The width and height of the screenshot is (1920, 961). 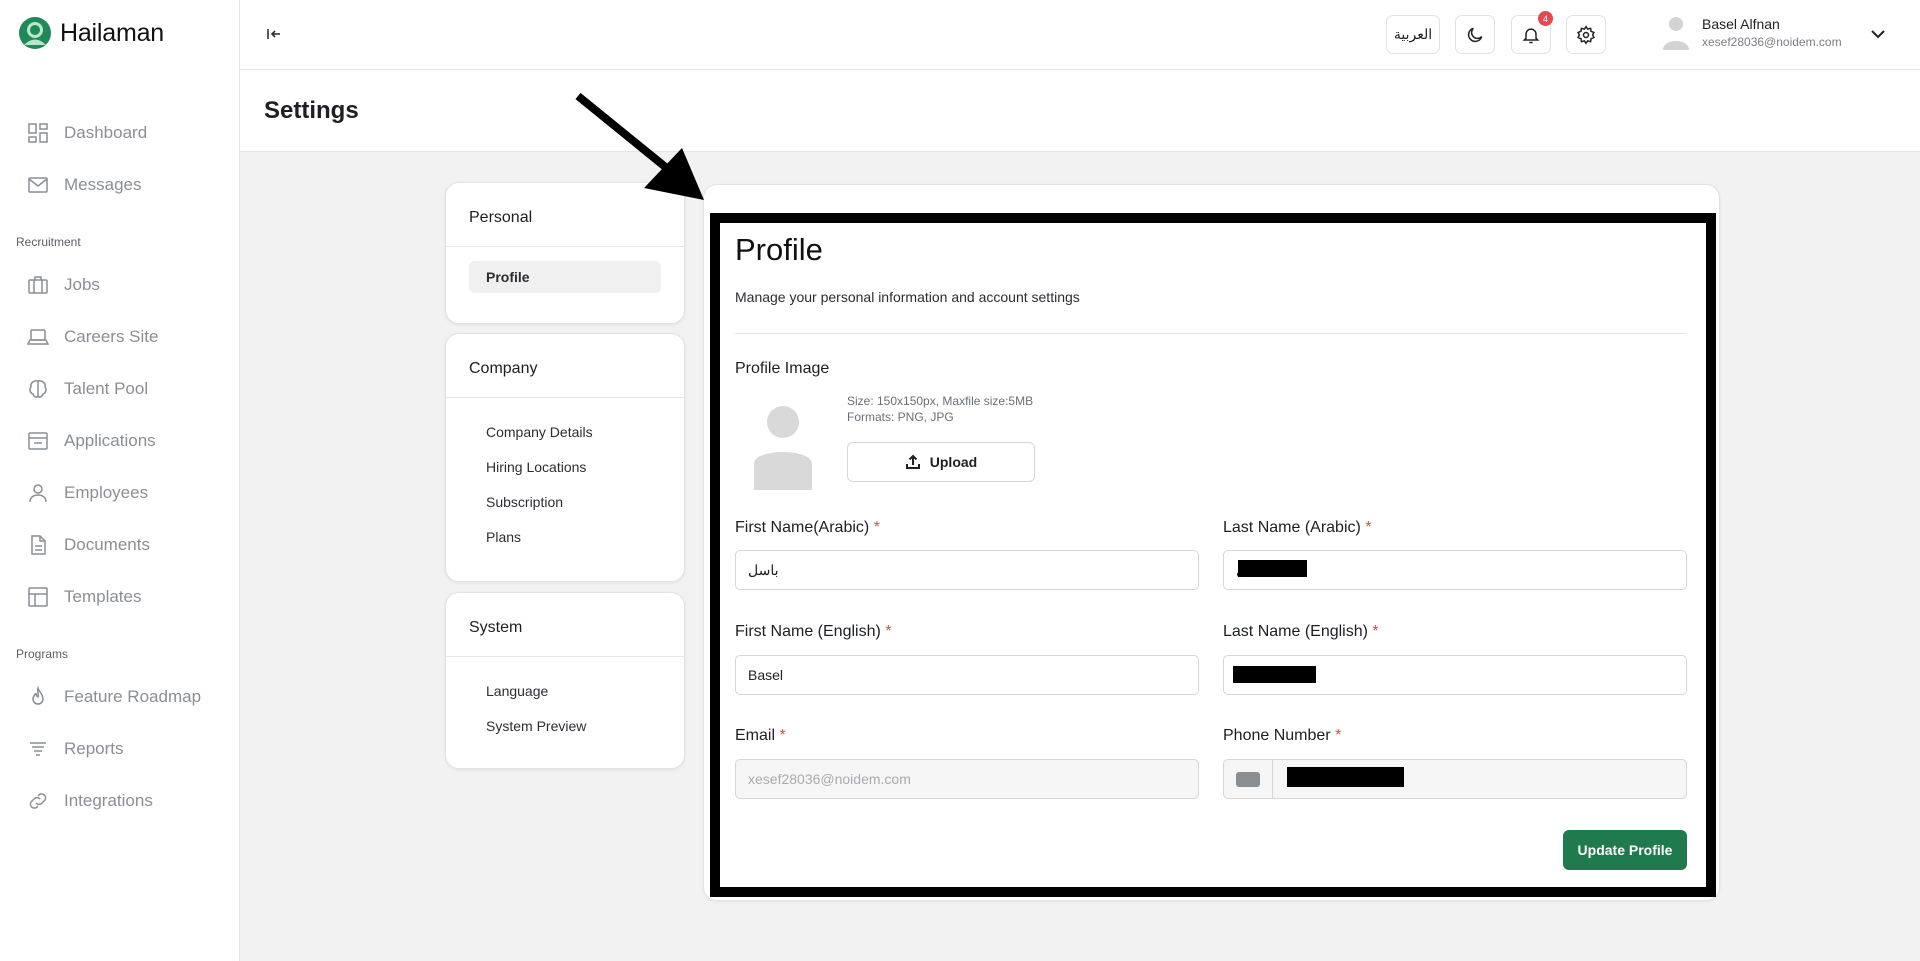 What do you see at coordinates (1531, 35) in the screenshot?
I see `bell-icon` at bounding box center [1531, 35].